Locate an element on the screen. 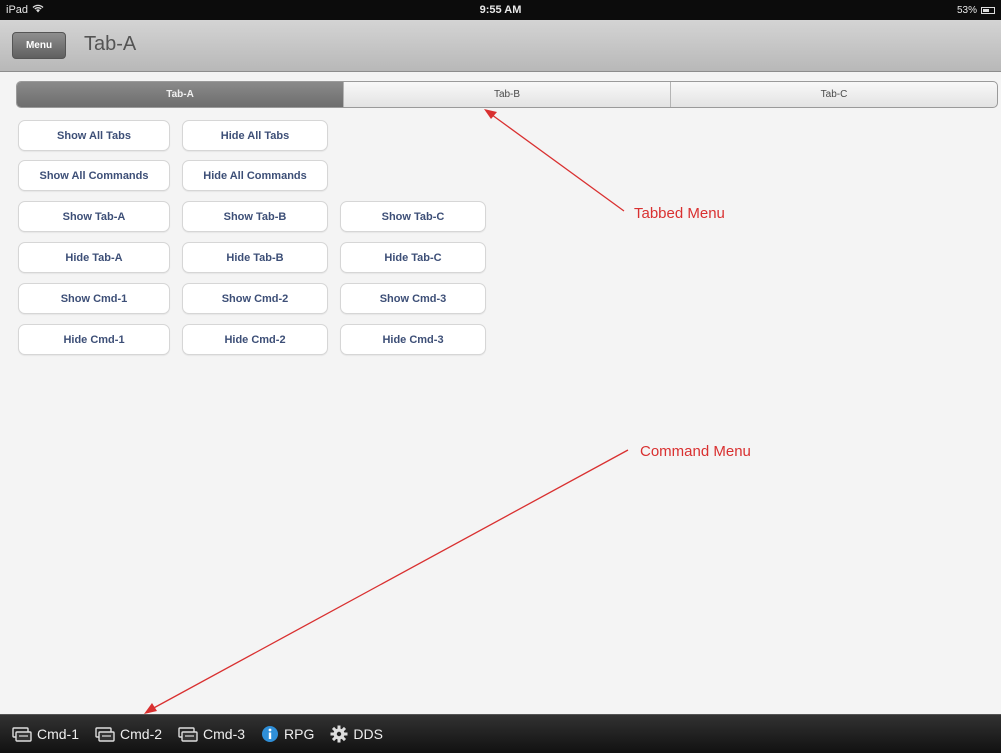 The image size is (1001, 753). hide-cmd-3-button: Hide Cmd-3 is located at coordinates (413, 339).